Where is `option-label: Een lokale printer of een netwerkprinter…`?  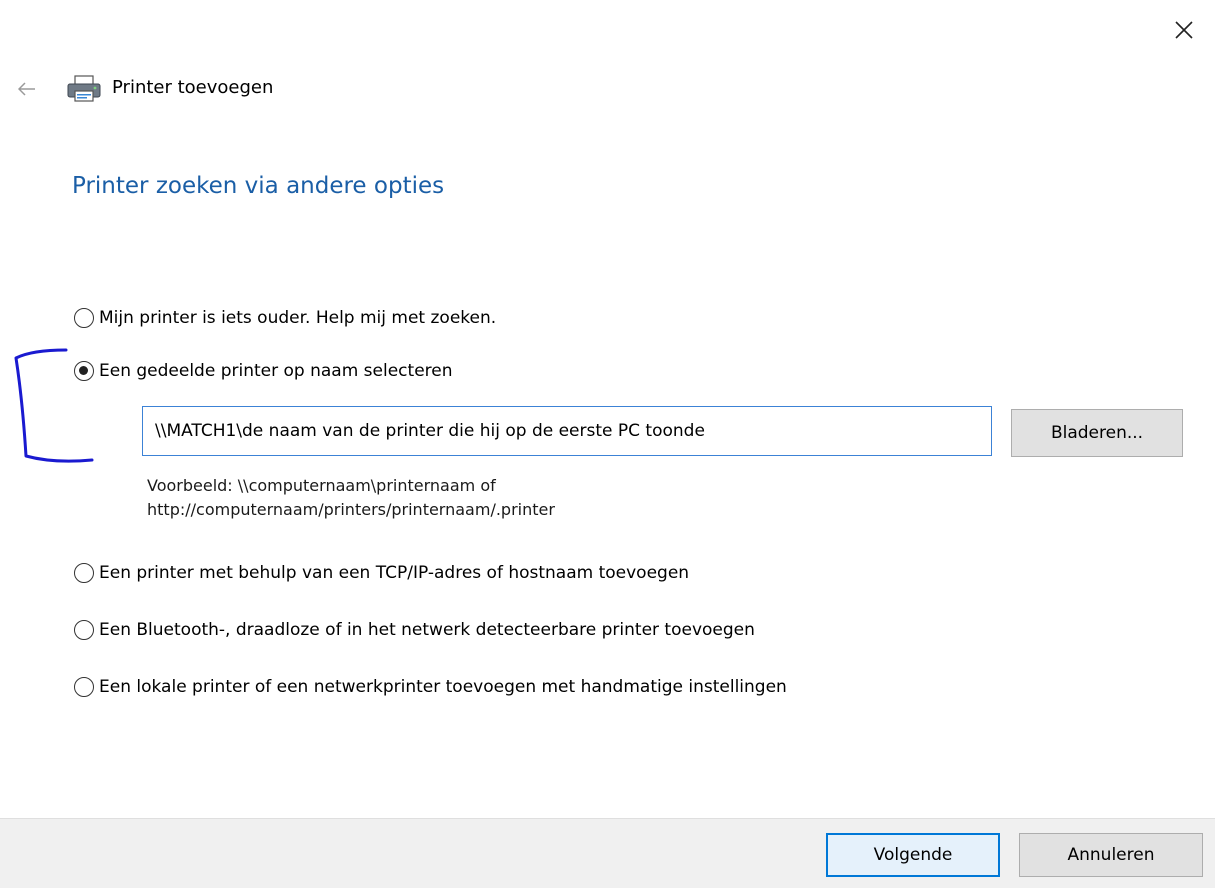 option-label: Een lokale printer of een netwerkprinter… is located at coordinates (443, 687).